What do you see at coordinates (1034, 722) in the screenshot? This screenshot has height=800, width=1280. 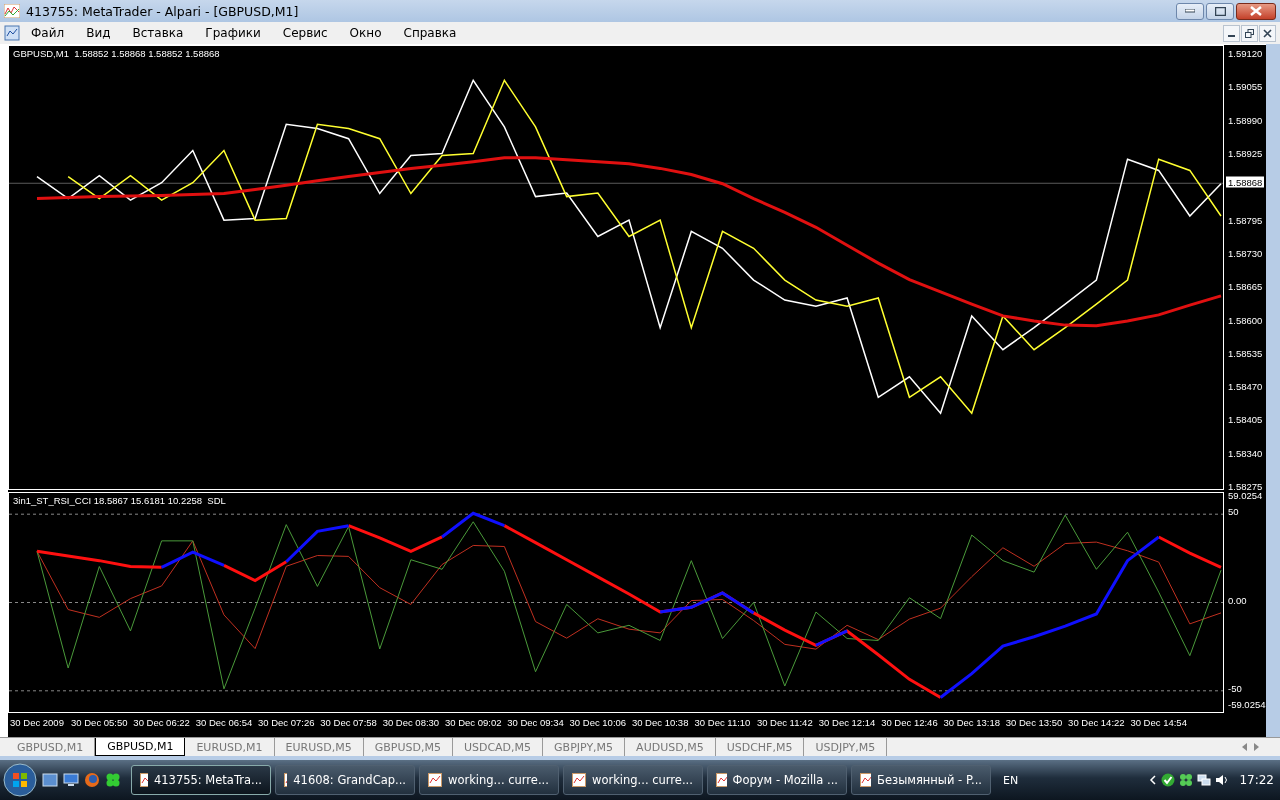 I see `time-label: 30 Dec 13:50` at bounding box center [1034, 722].